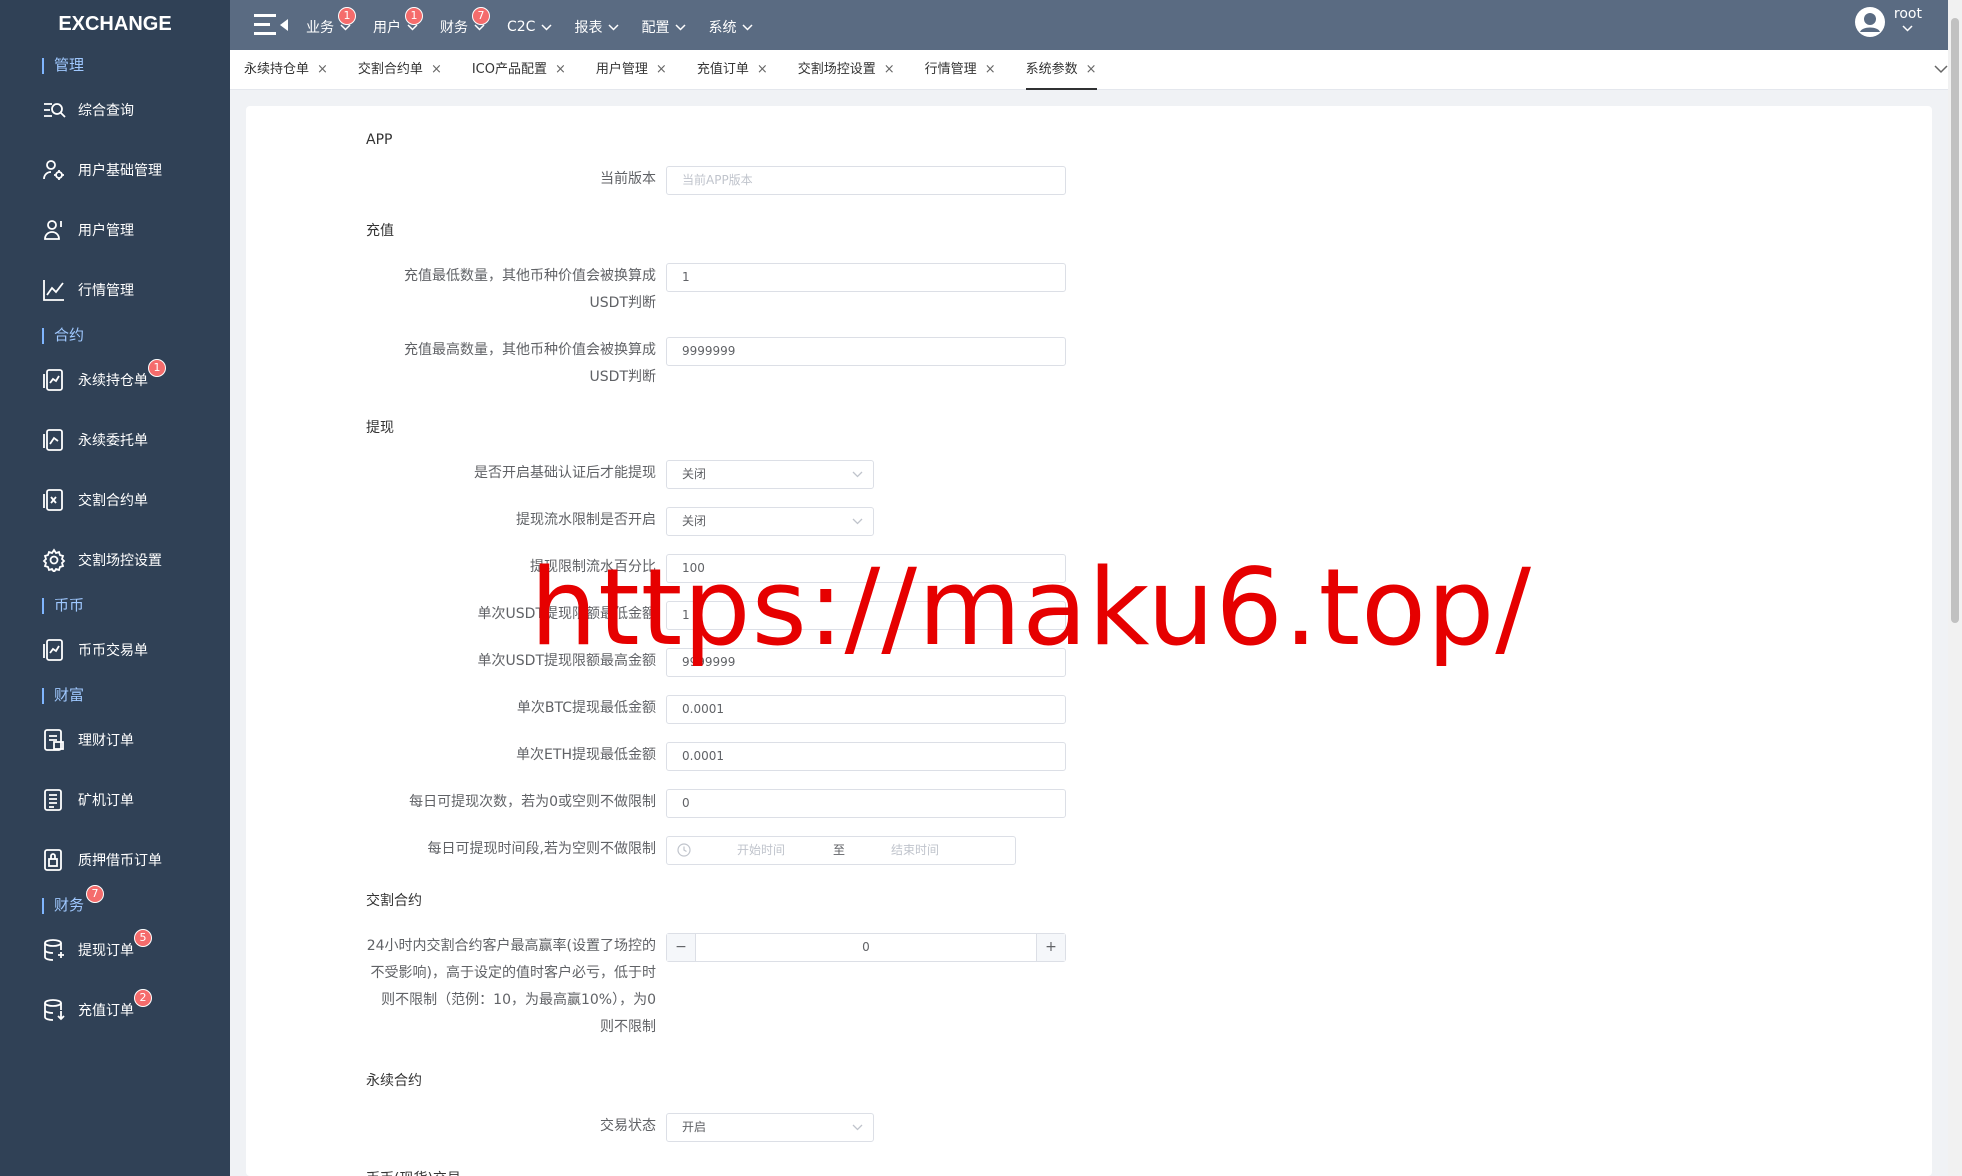 The height and width of the screenshot is (1176, 1962). I want to click on sidebar-item-coin-trade: 币币交易单, so click(115, 650).